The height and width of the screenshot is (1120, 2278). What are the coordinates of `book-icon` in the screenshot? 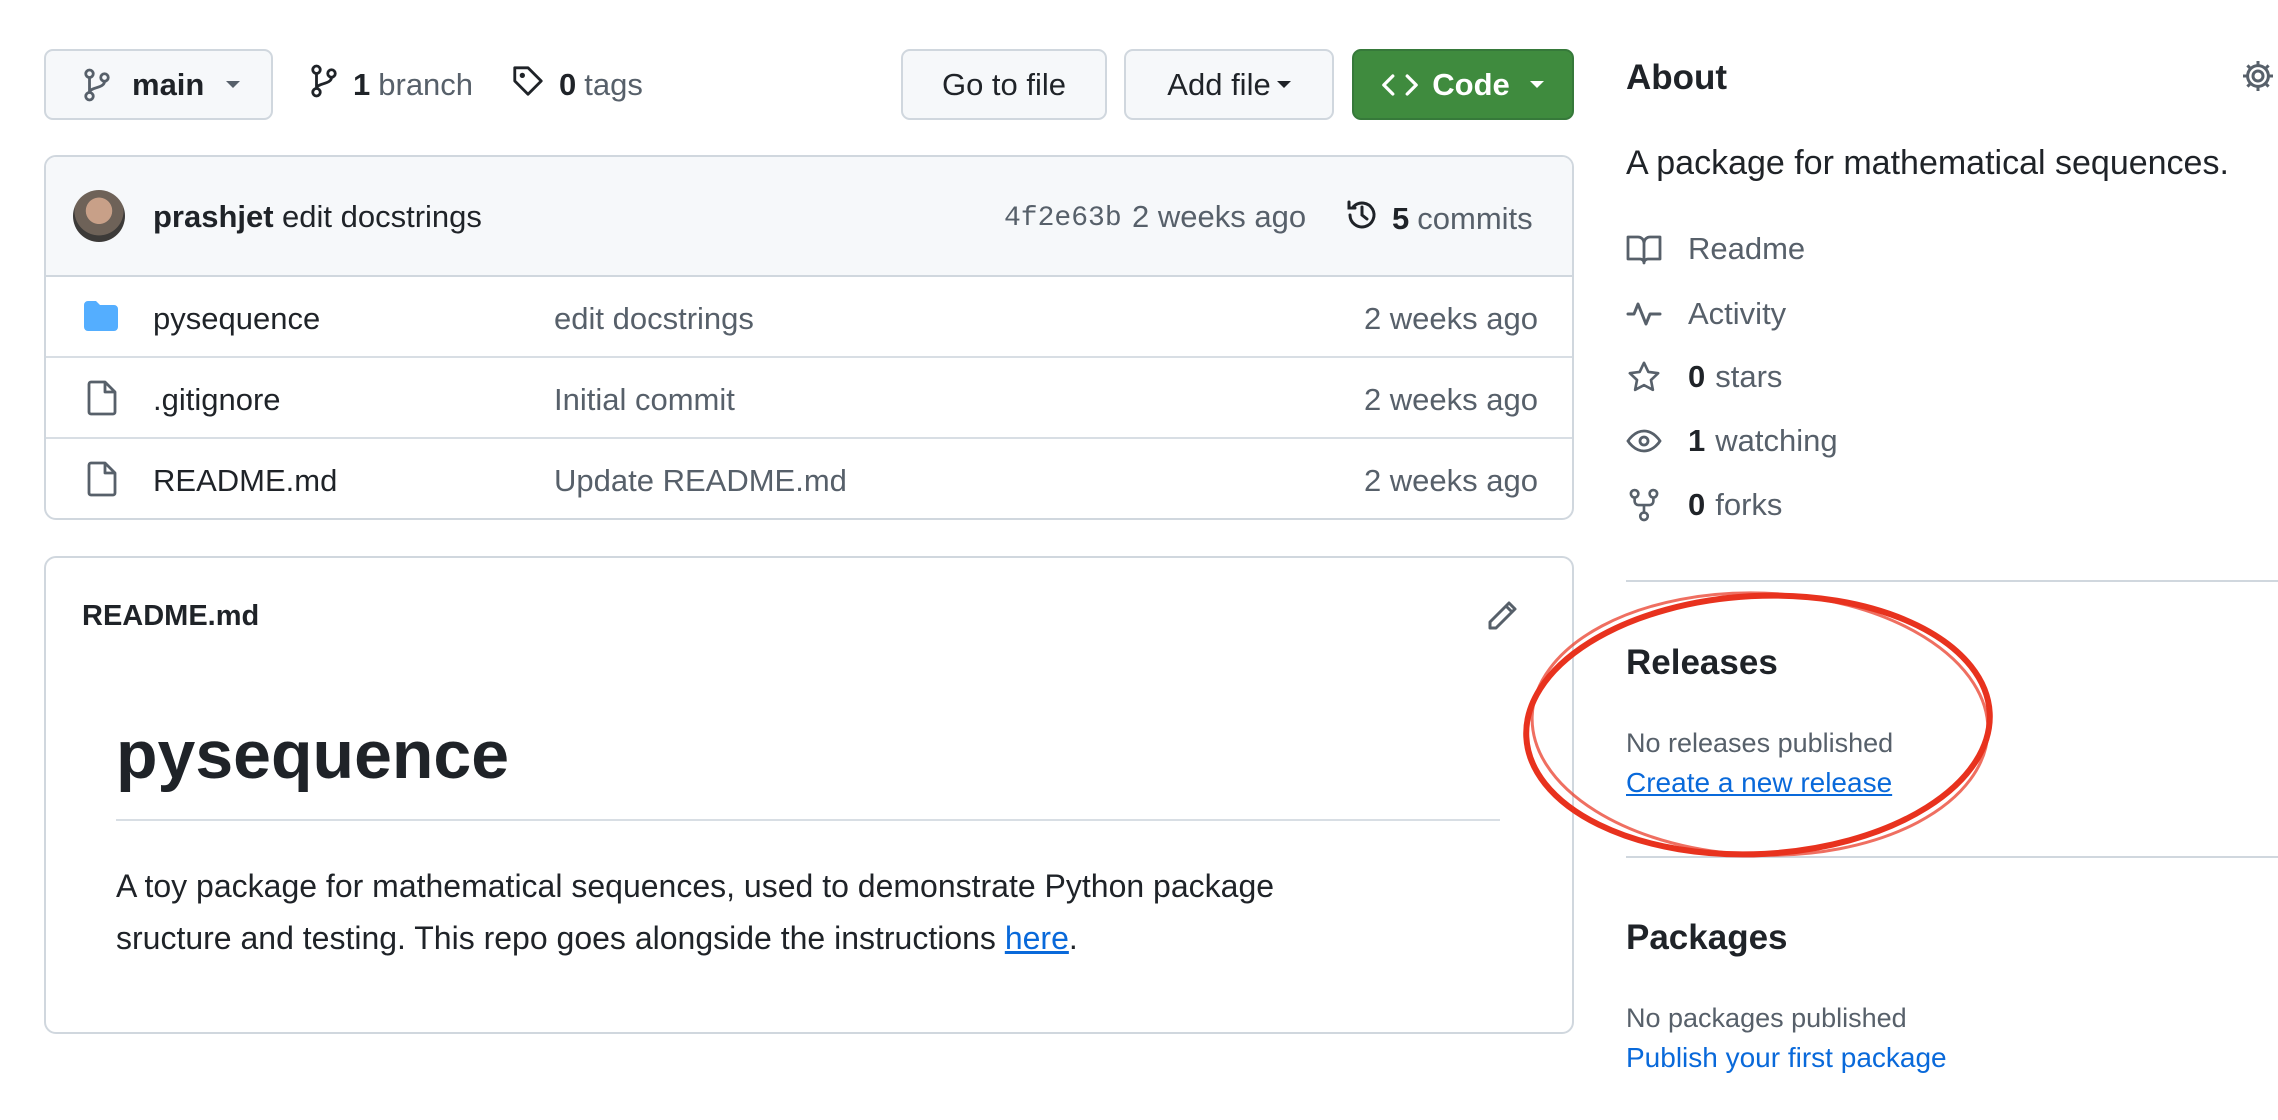 It's located at (1644, 249).